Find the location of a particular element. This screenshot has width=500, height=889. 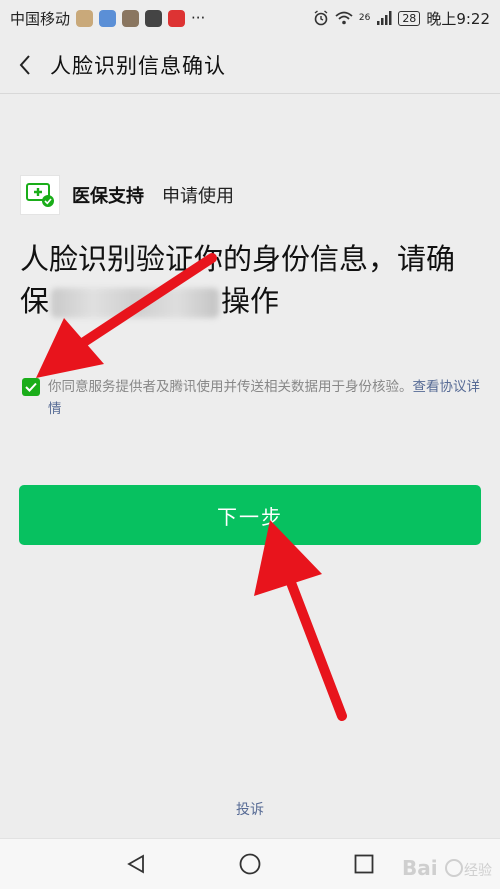

medical-card-icon is located at coordinates (40, 195).